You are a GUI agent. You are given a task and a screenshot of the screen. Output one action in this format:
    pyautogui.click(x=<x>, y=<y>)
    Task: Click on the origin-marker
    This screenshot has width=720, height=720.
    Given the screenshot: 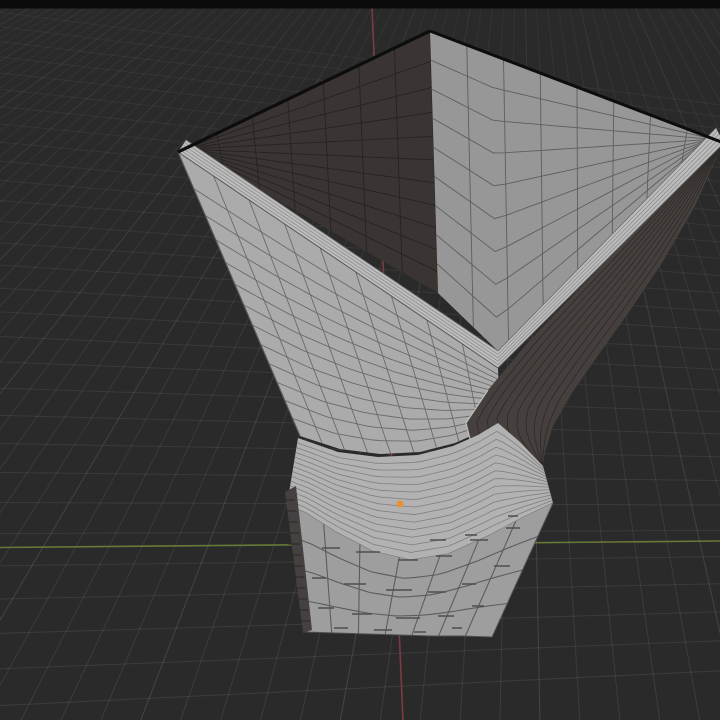 What is the action you would take?
    pyautogui.click(x=400, y=504)
    